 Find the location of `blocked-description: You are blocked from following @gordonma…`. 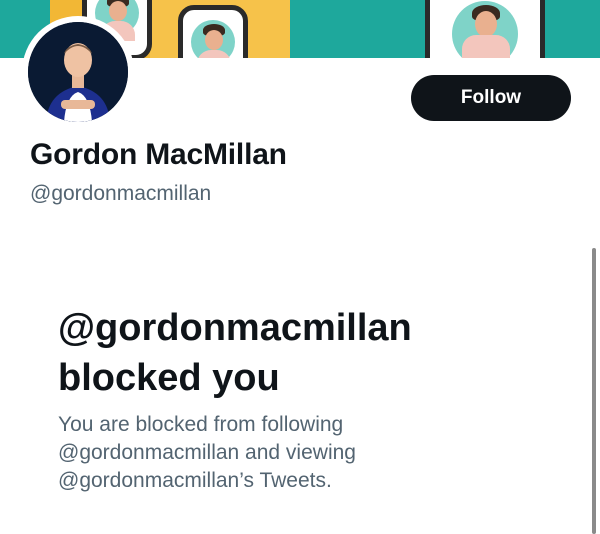

blocked-description: You are blocked from following @gordonma… is located at coordinates (278, 453).